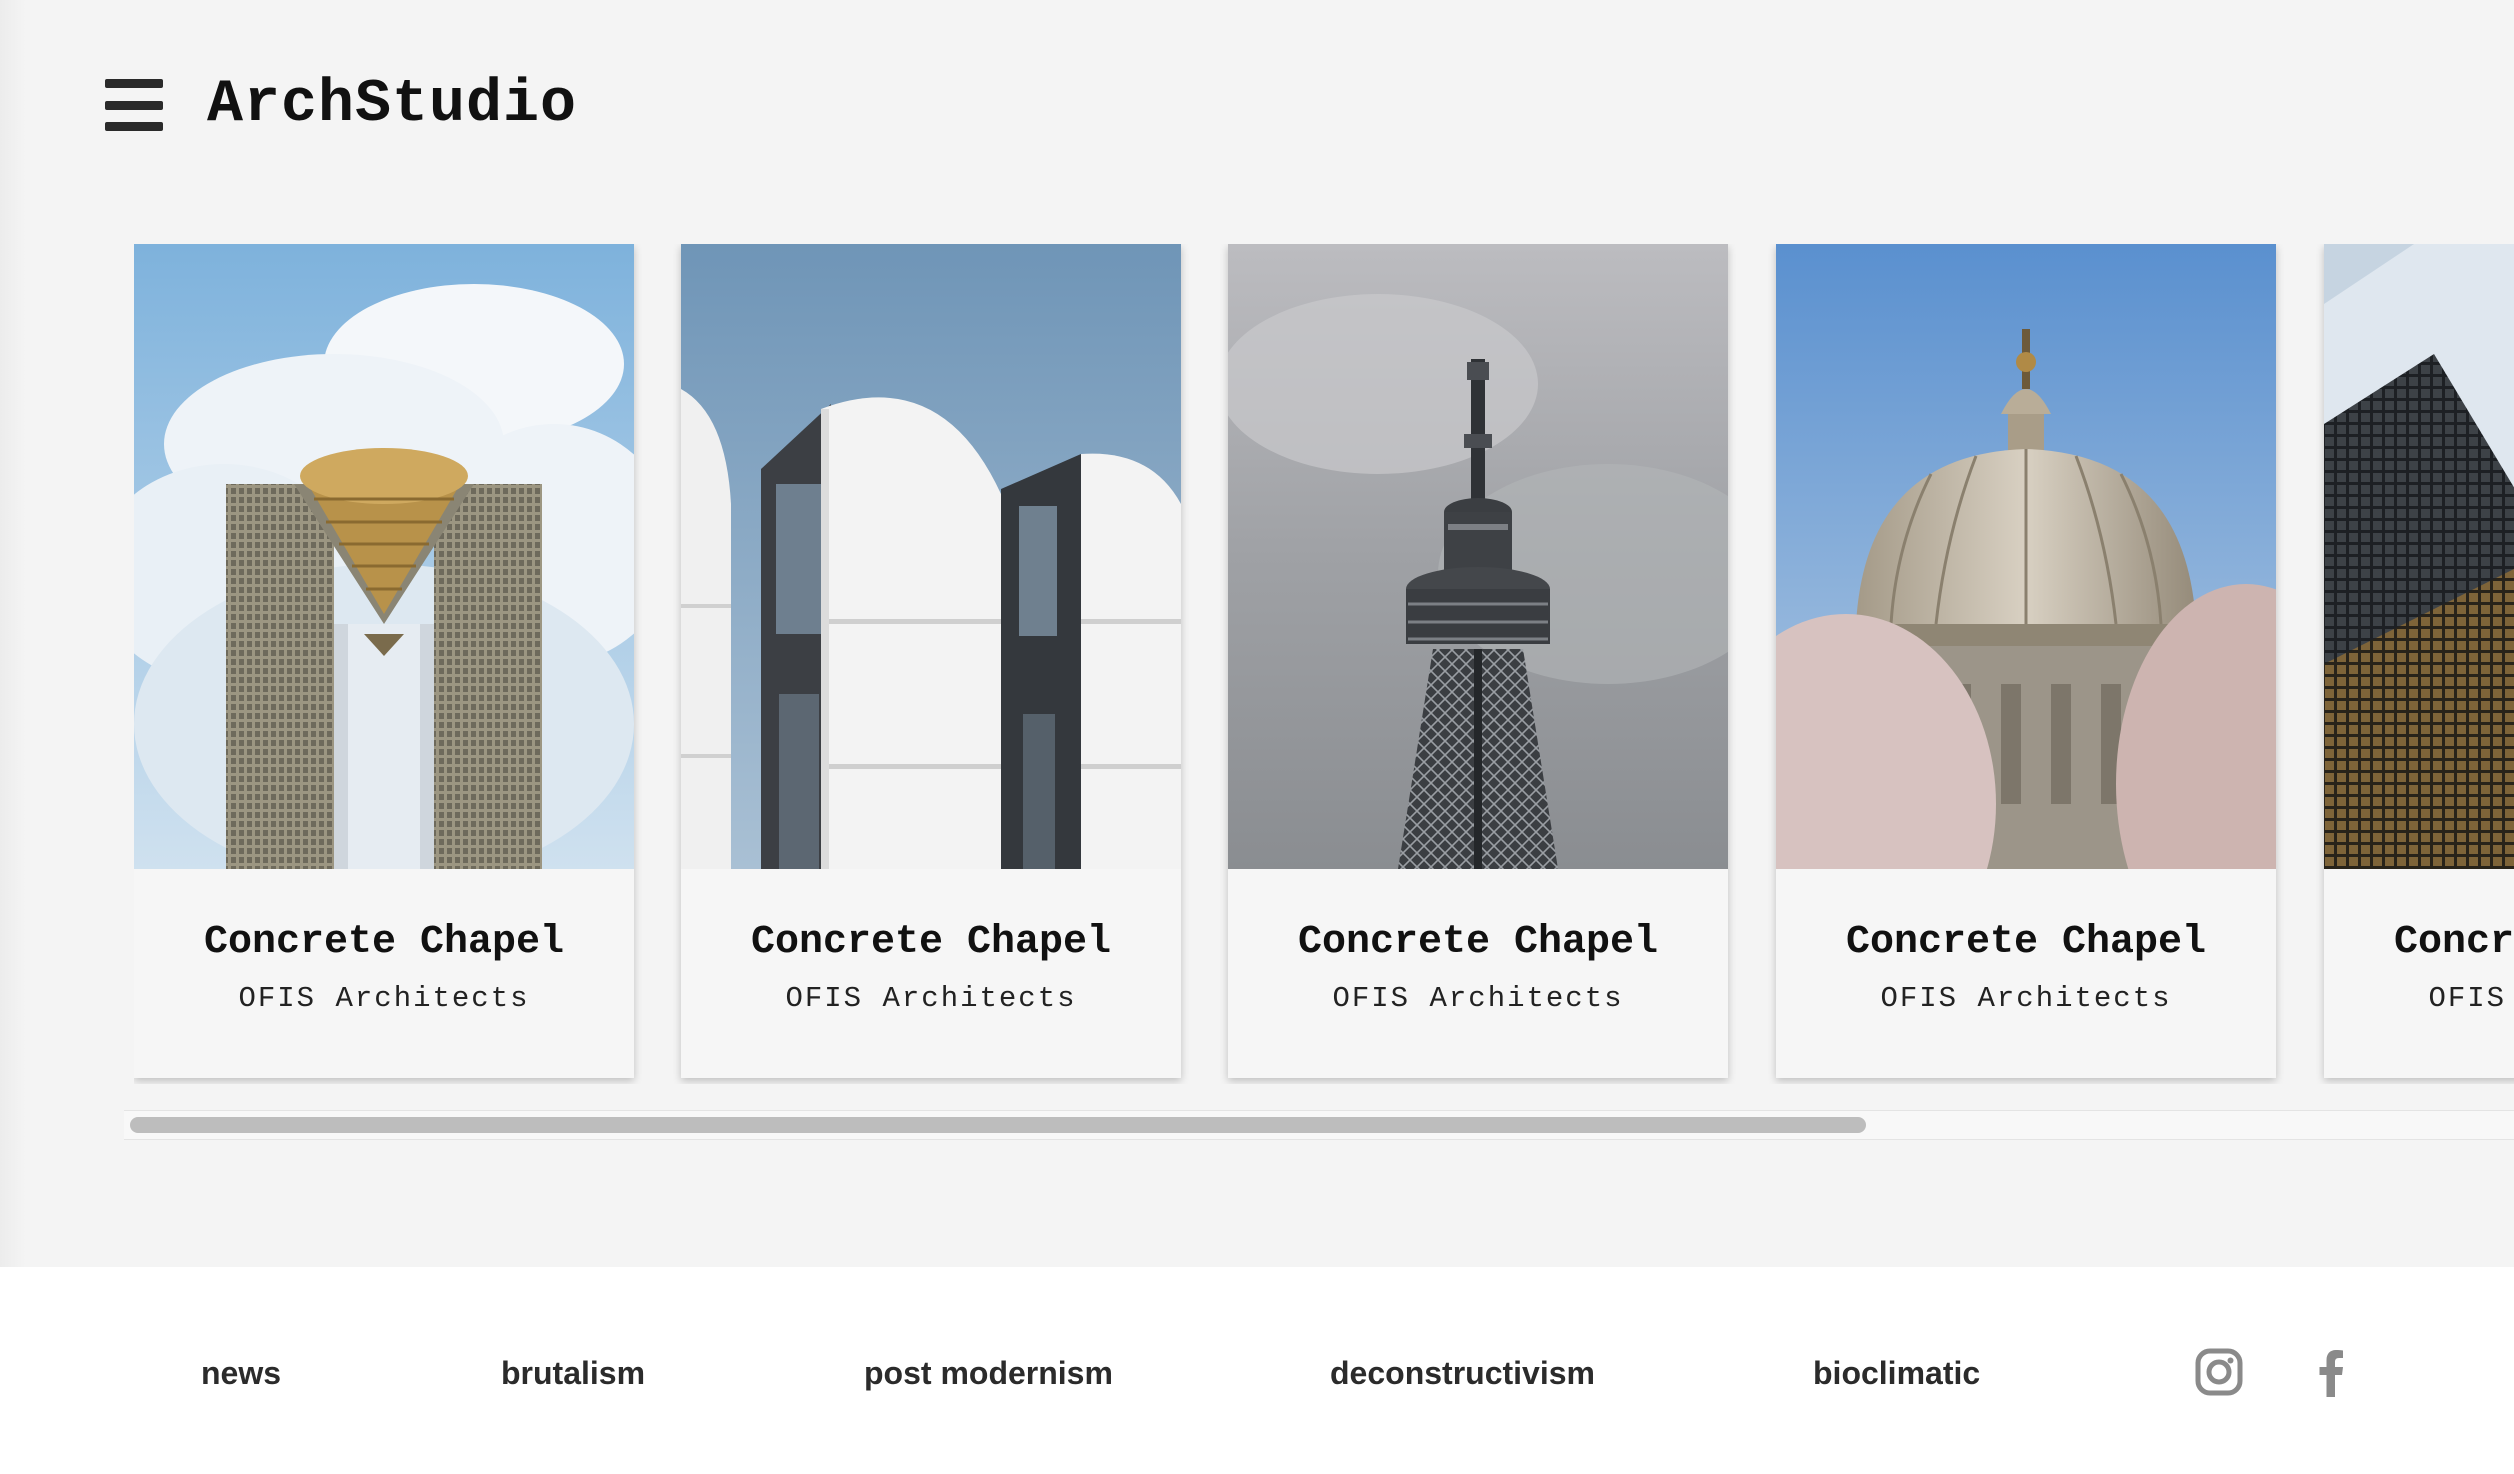 This screenshot has height=1474, width=2514. What do you see at coordinates (241, 1373) in the screenshot?
I see `footer-link-news: news` at bounding box center [241, 1373].